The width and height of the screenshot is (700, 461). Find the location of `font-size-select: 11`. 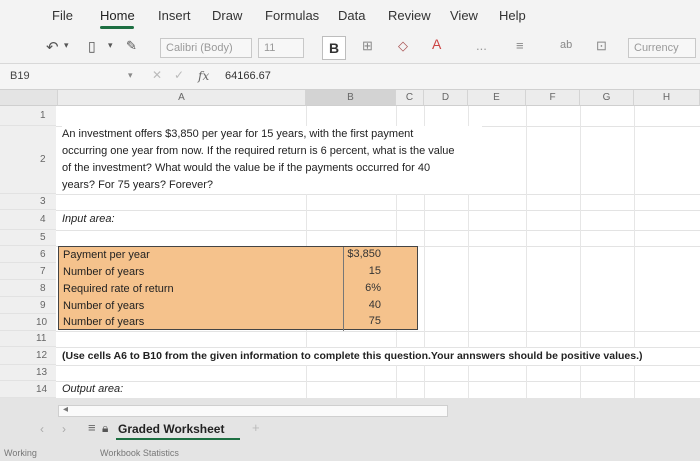

font-size-select: 11 is located at coordinates (281, 48).